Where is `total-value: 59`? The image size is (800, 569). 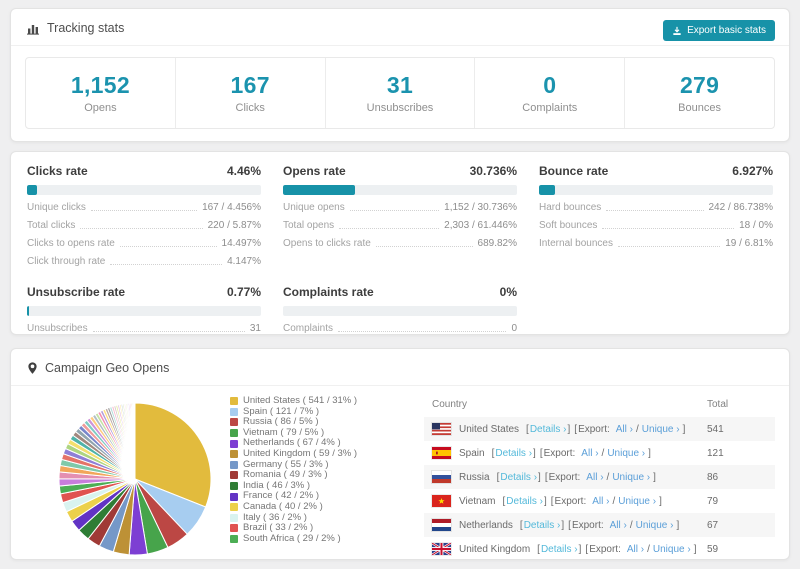
total-value: 59 is located at coordinates (713, 549).